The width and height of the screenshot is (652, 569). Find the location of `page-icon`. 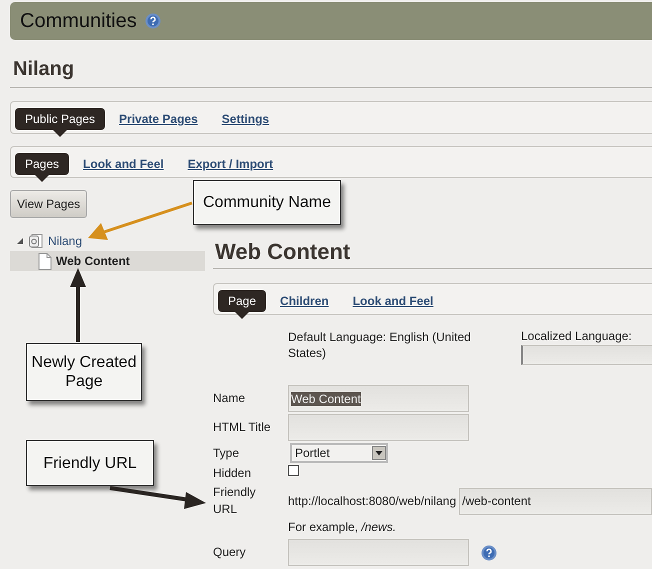

page-icon is located at coordinates (45, 261).